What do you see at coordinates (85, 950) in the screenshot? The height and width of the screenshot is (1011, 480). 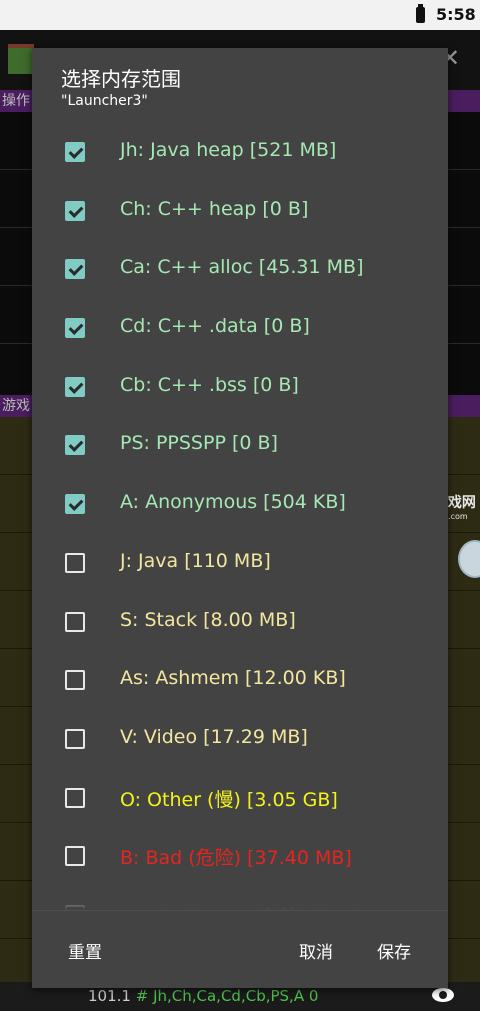 I see `reset-button: 重置` at bounding box center [85, 950].